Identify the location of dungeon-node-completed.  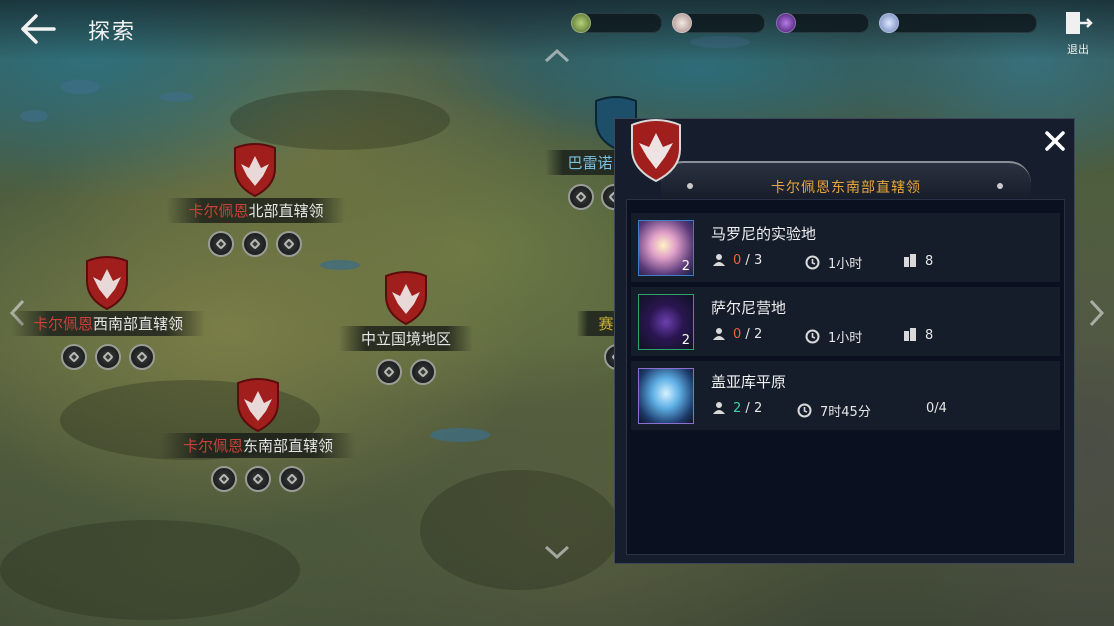
(292, 479).